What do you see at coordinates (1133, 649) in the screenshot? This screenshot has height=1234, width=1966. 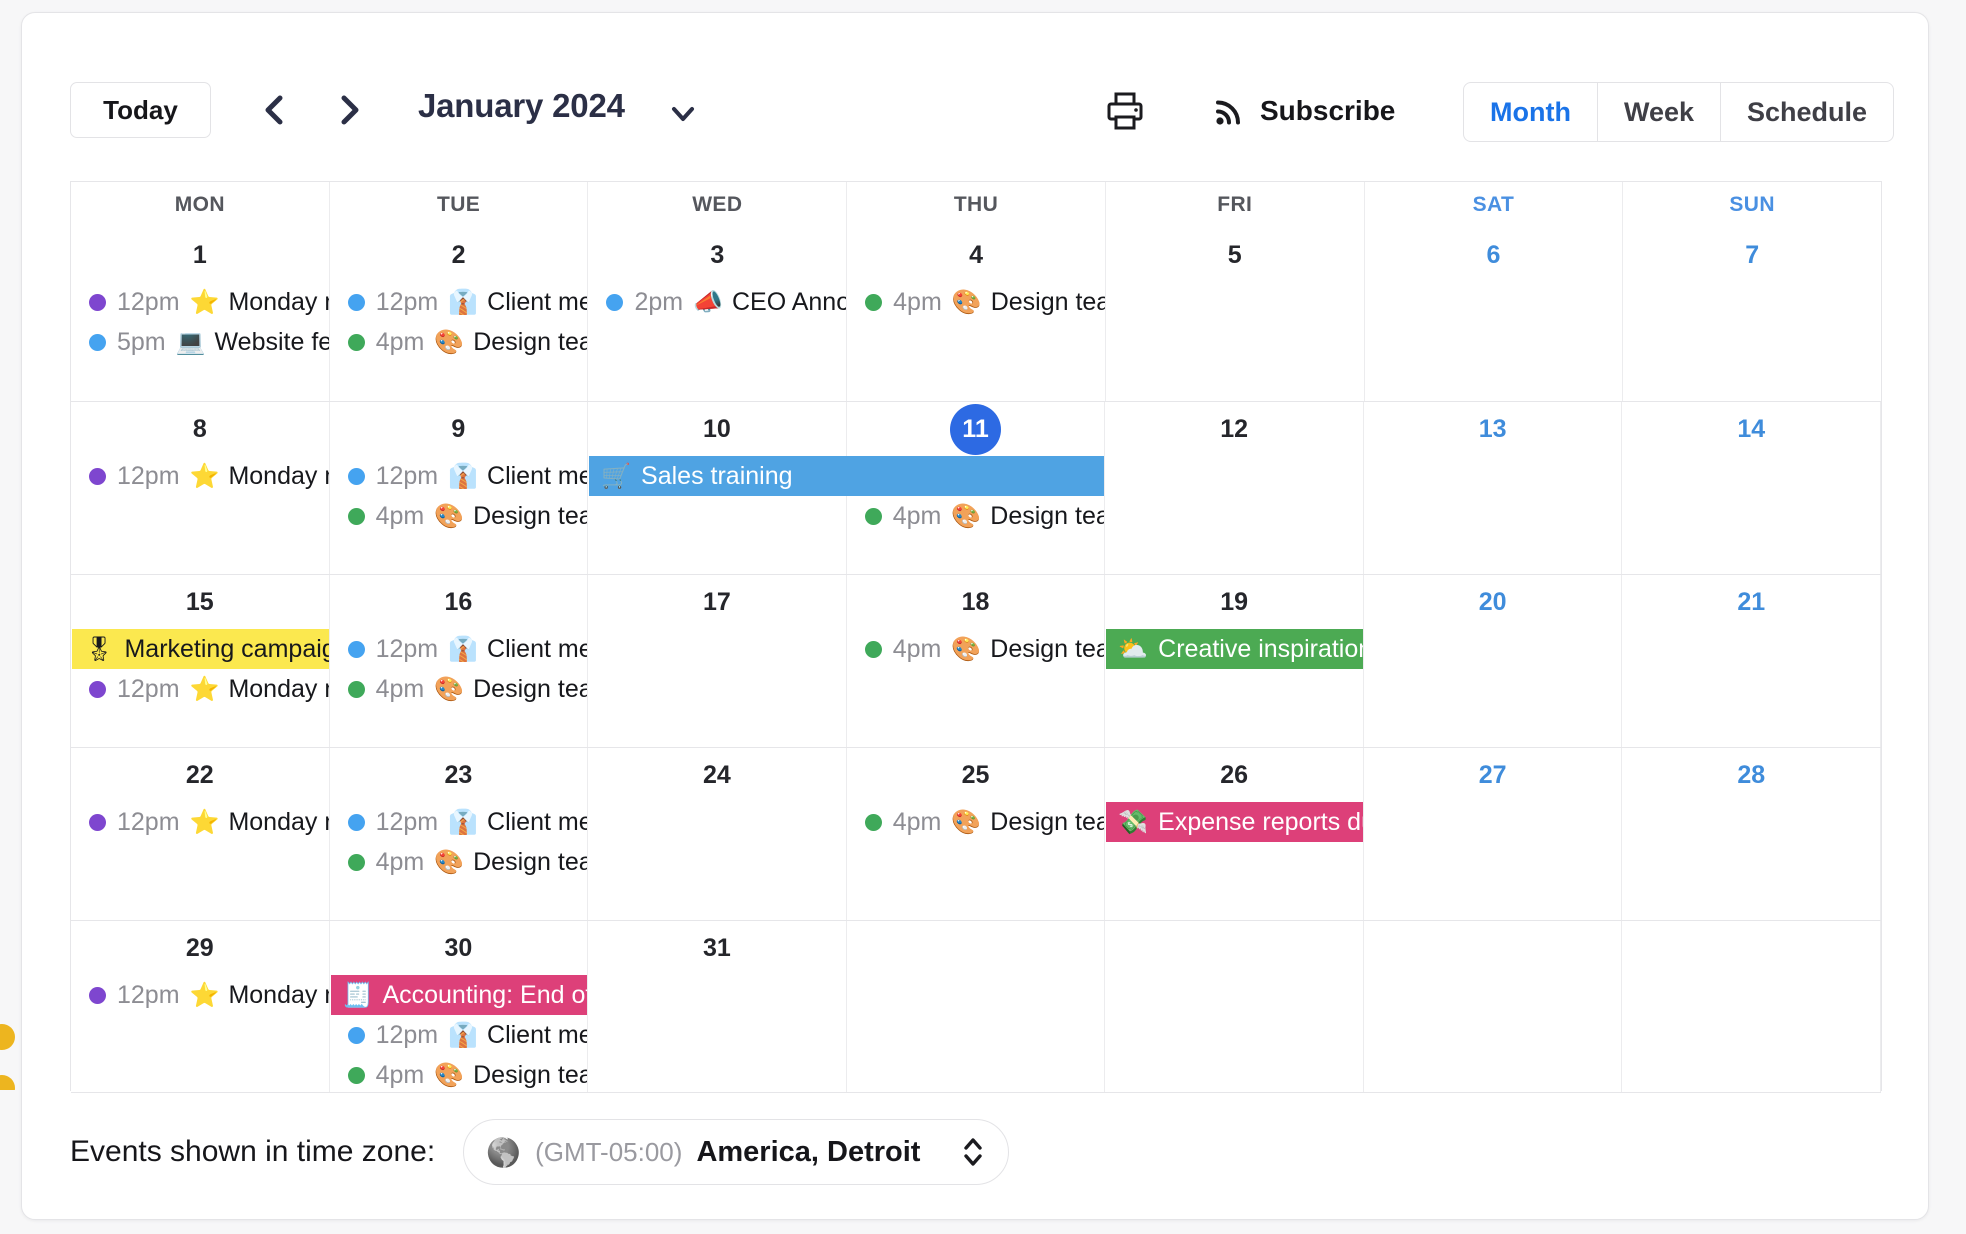 I see `banner-emoji-icon: ⛅` at bounding box center [1133, 649].